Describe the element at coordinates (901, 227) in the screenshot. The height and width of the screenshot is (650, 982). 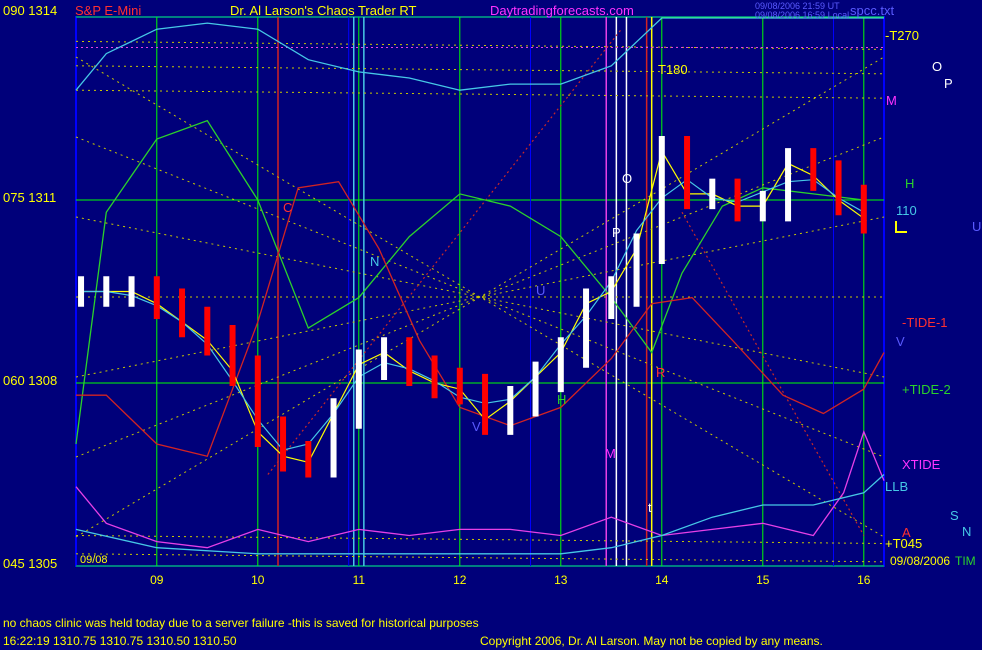
I see `l-marker-icon` at that location.